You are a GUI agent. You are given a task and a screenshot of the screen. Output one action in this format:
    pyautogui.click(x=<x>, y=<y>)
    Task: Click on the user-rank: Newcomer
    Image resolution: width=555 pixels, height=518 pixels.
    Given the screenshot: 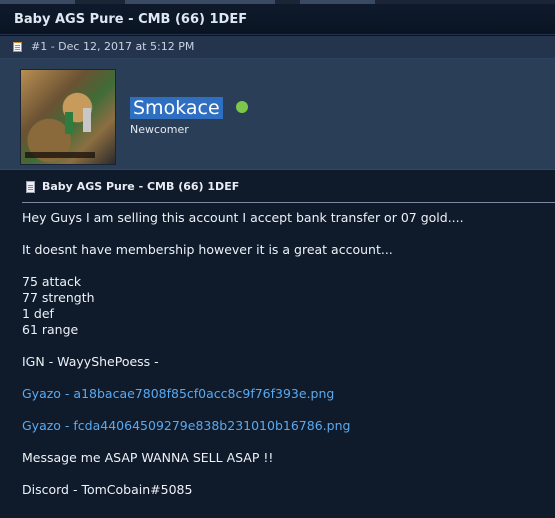 What is the action you would take?
    pyautogui.click(x=159, y=129)
    